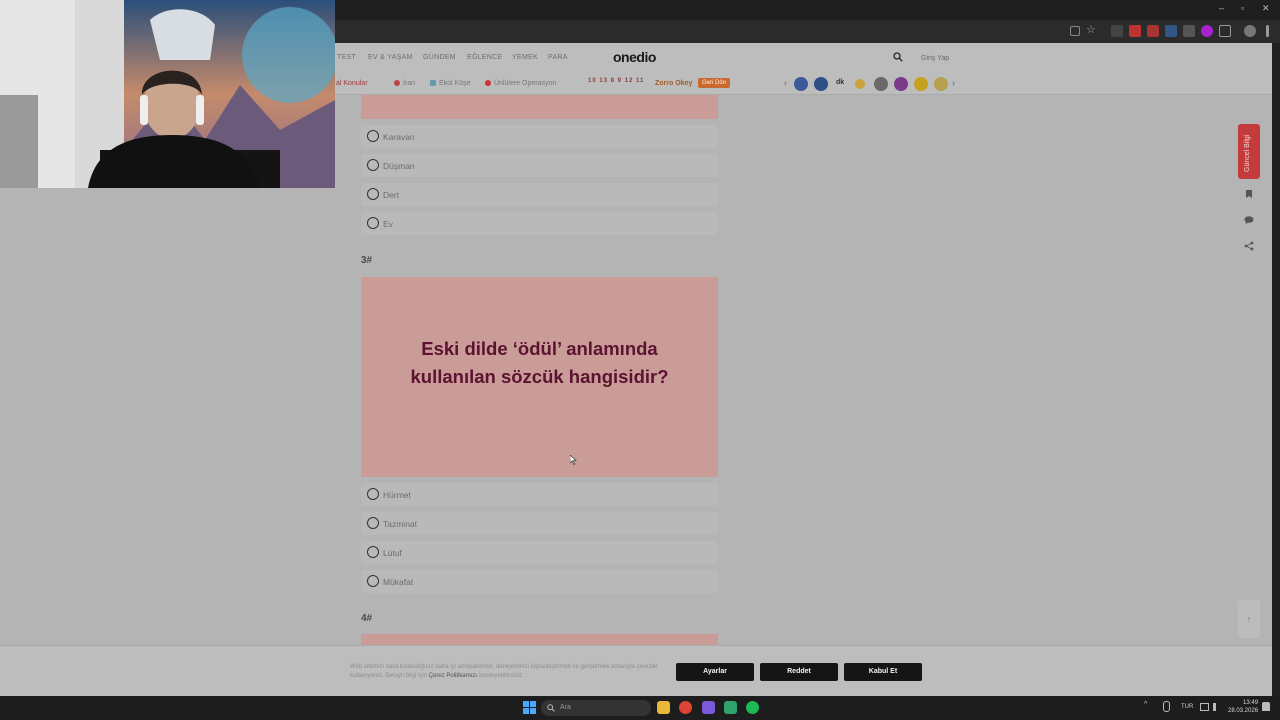 This screenshot has width=1280, height=720. Describe the element at coordinates (388, 224) in the screenshot. I see `option-label: Ev` at that location.